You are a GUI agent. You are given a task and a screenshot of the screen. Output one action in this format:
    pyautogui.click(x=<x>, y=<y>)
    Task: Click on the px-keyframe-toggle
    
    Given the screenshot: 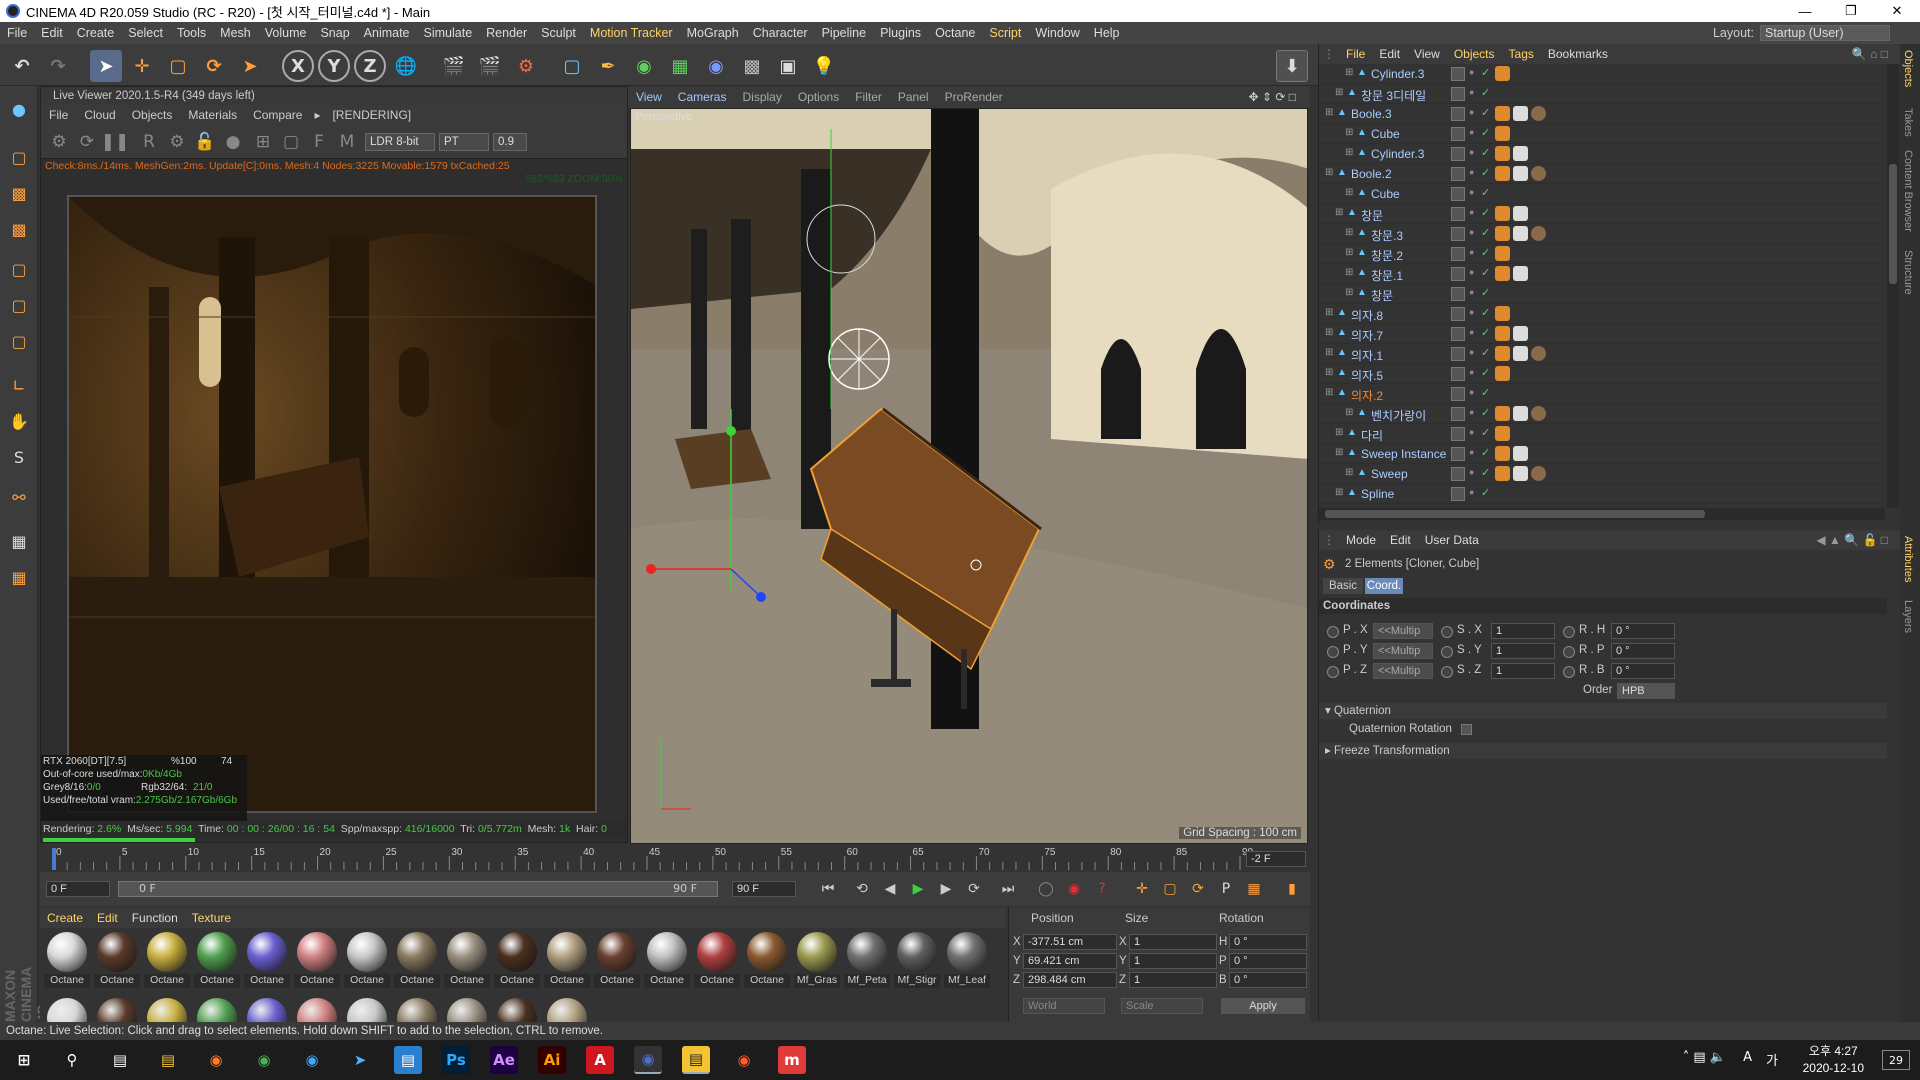 What is the action you would take?
    pyautogui.click(x=1333, y=632)
    